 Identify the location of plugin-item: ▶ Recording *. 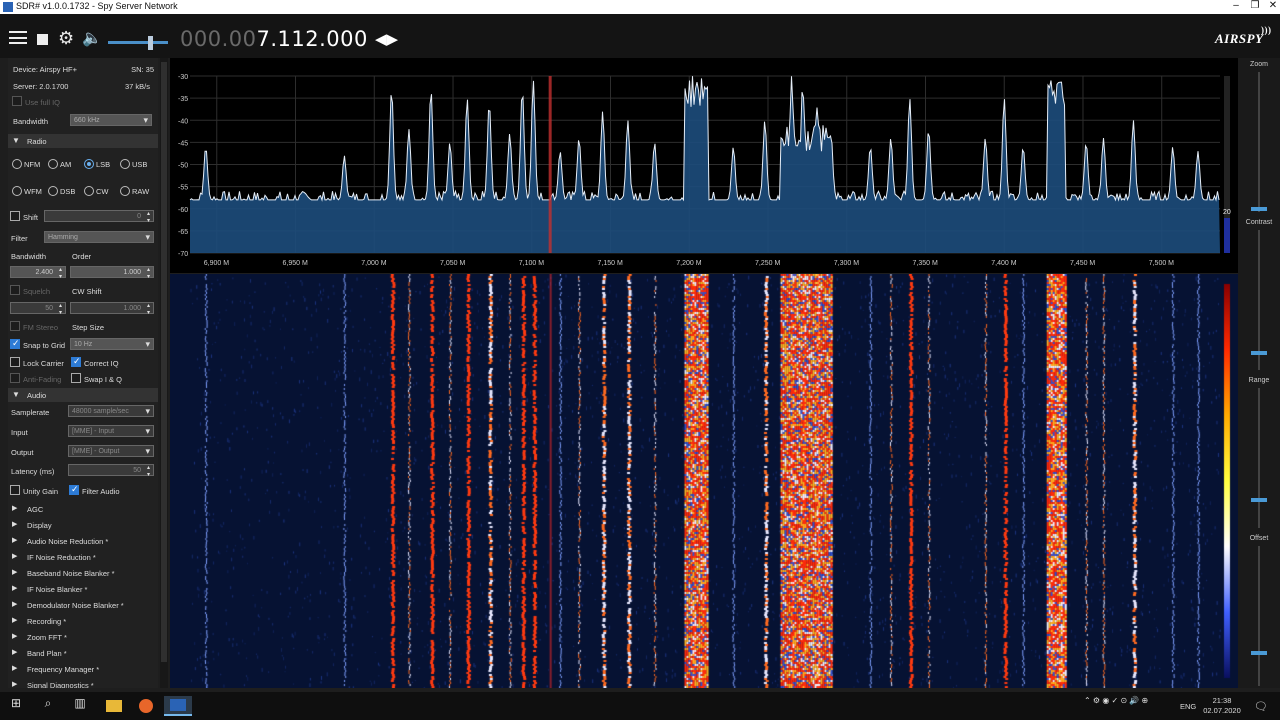
(83, 621).